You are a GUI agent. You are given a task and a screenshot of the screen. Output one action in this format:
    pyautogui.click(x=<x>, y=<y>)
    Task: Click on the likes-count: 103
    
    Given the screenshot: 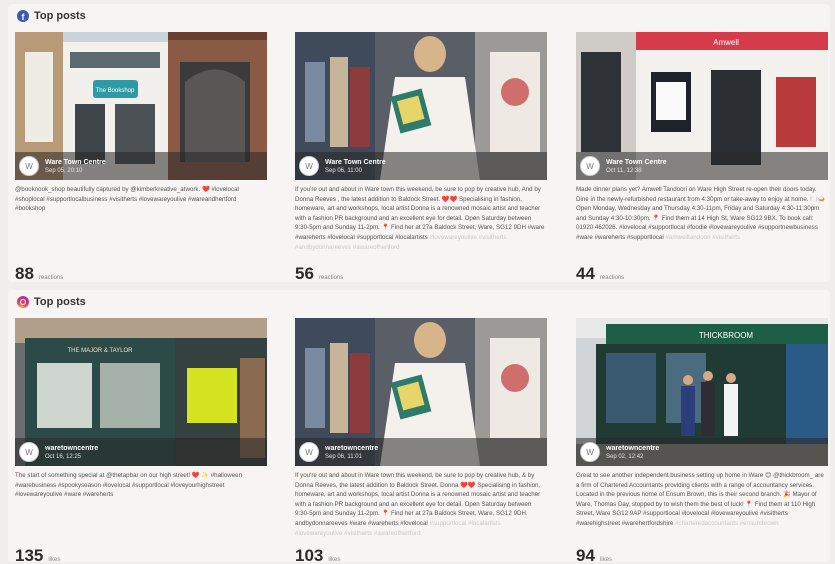 What is the action you would take?
    pyautogui.click(x=309, y=555)
    